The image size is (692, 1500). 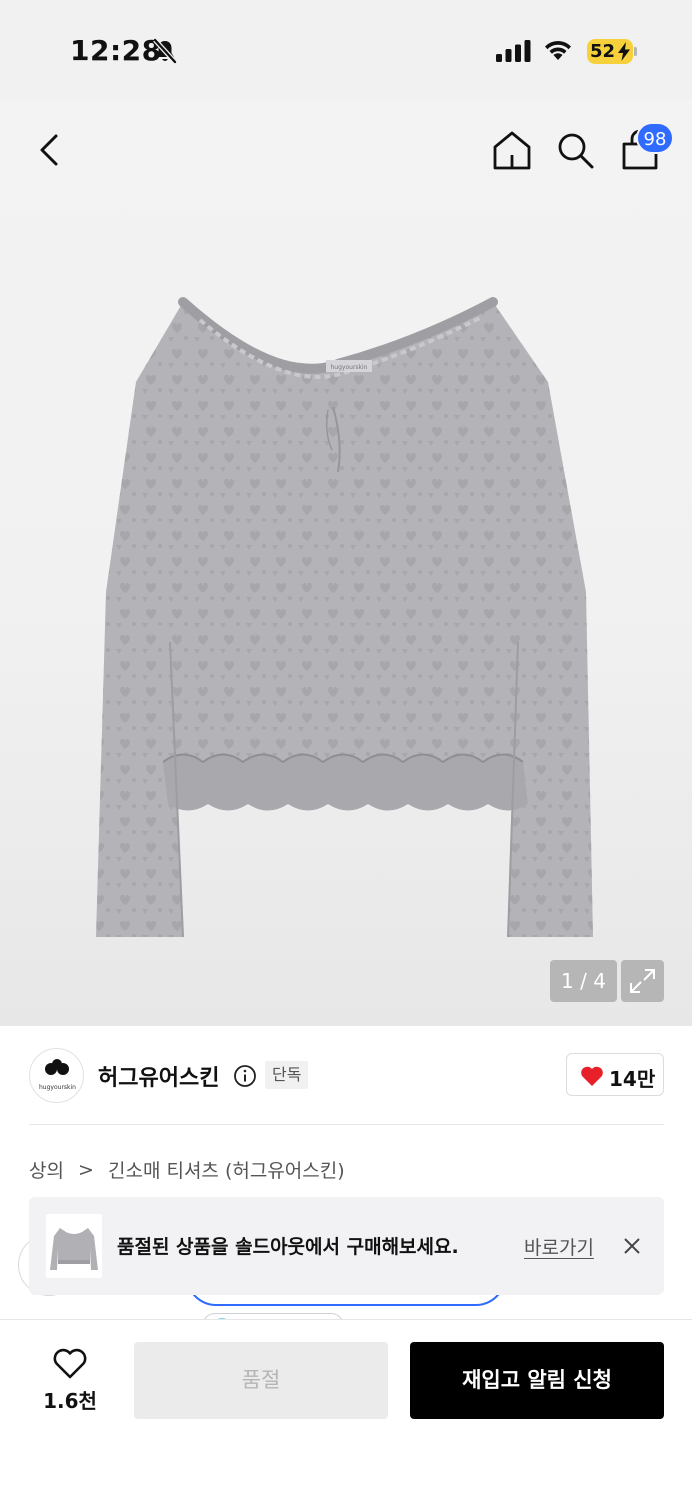 What do you see at coordinates (46, 1169) in the screenshot?
I see `breadcrumb-category: 상의` at bounding box center [46, 1169].